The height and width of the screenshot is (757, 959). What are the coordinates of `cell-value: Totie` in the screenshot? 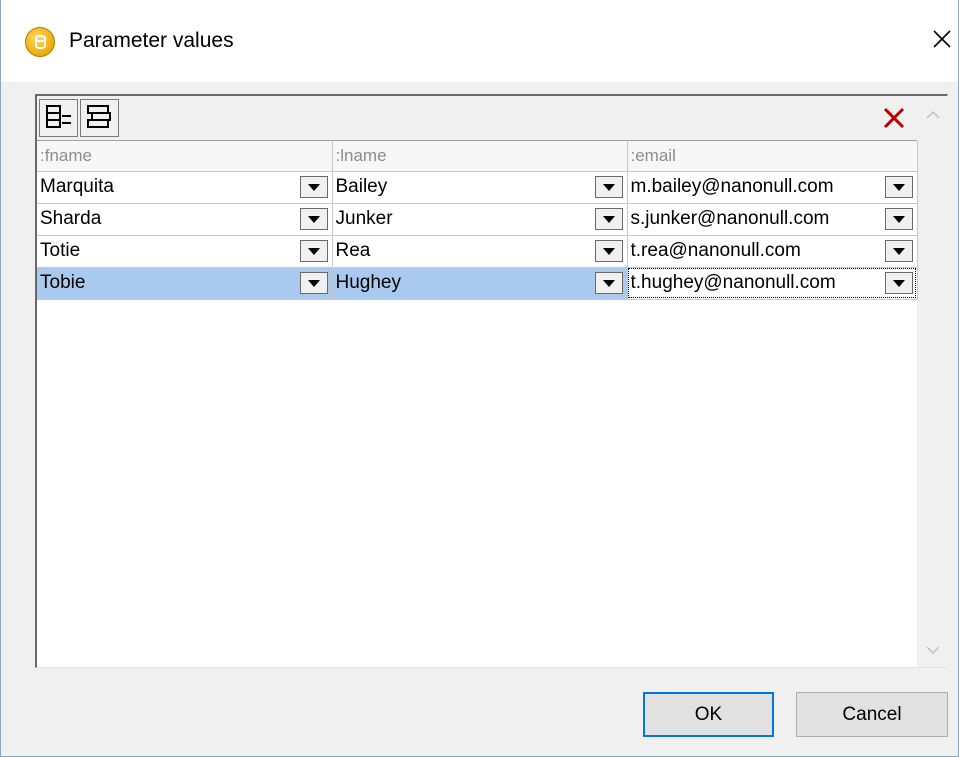 It's located at (60, 250).